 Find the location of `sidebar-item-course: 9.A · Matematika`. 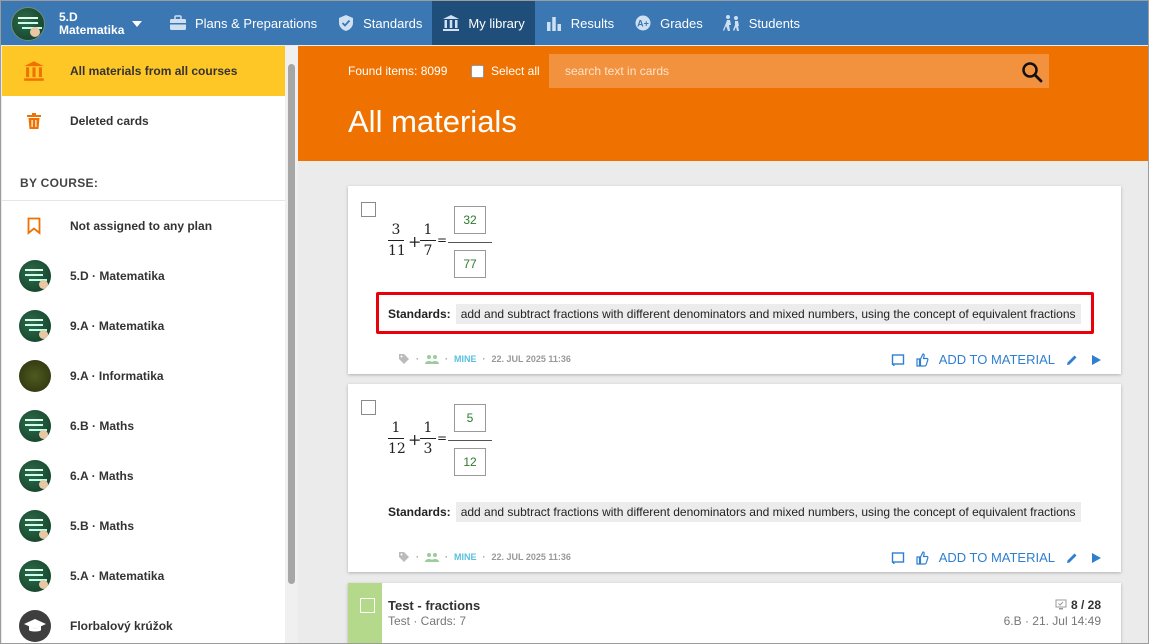

sidebar-item-course: 9.A · Matematika is located at coordinates (143, 326).